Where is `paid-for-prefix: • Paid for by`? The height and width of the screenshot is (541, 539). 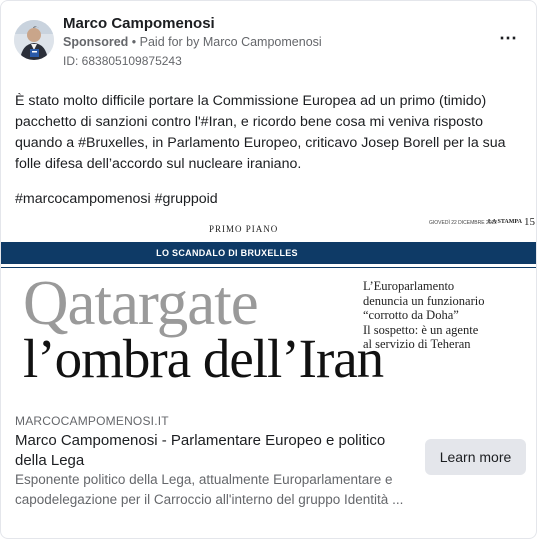 paid-for-prefix: • Paid for by is located at coordinates (165, 42).